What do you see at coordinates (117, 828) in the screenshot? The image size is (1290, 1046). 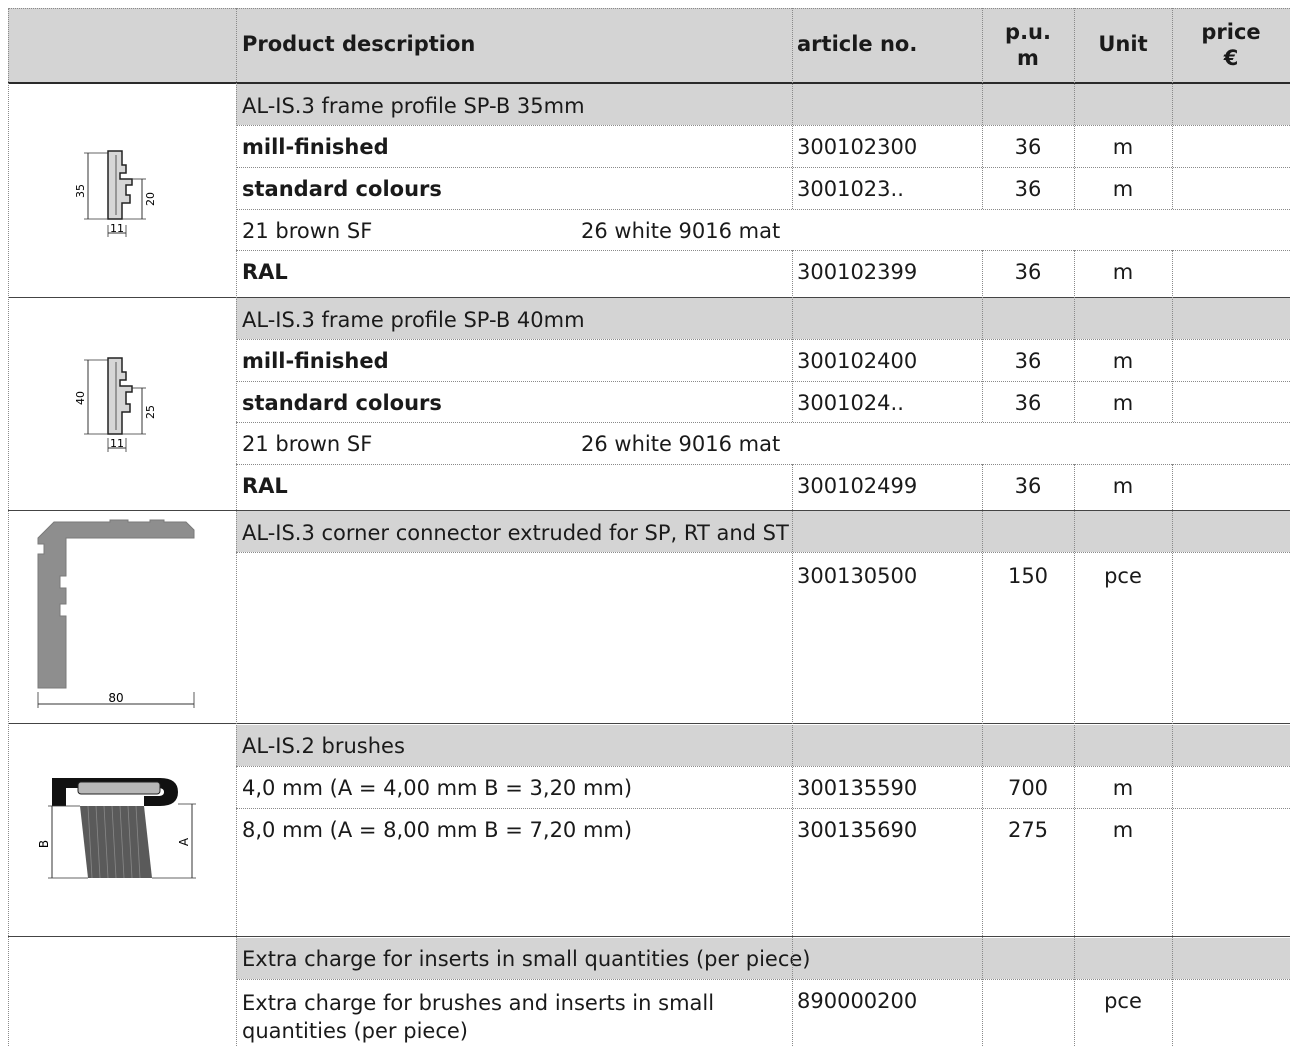 I see `brush-drawing: B A` at bounding box center [117, 828].